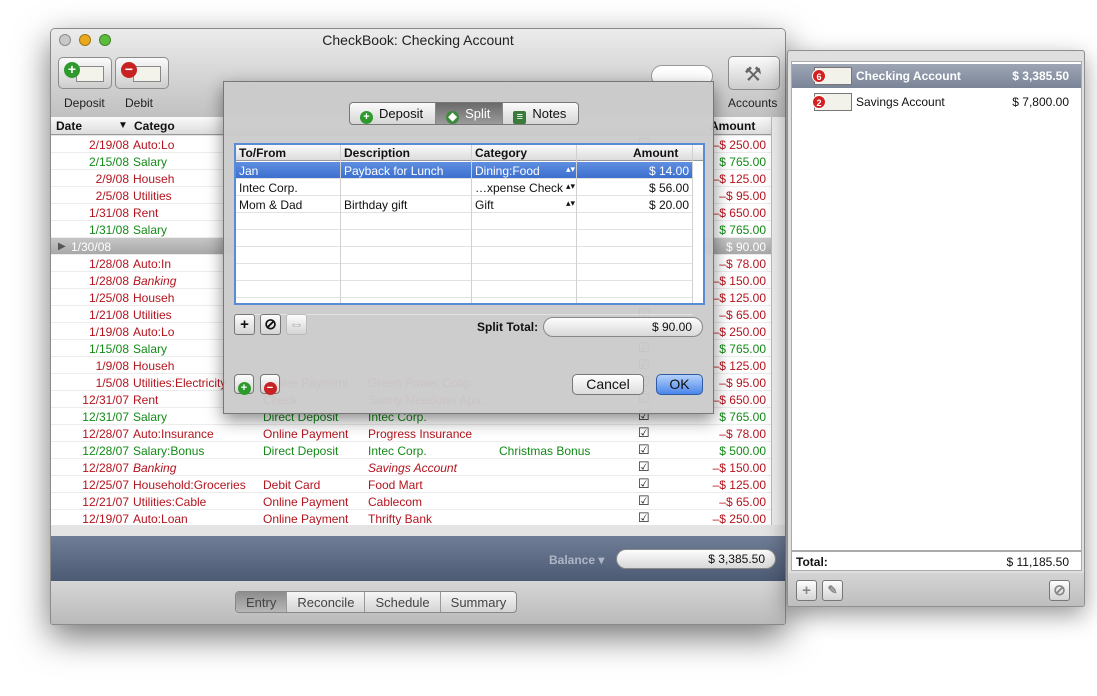 Image resolution: width=1097 pixels, height=696 pixels. I want to click on to-from-cell: Intec Corp., so click(268, 188).